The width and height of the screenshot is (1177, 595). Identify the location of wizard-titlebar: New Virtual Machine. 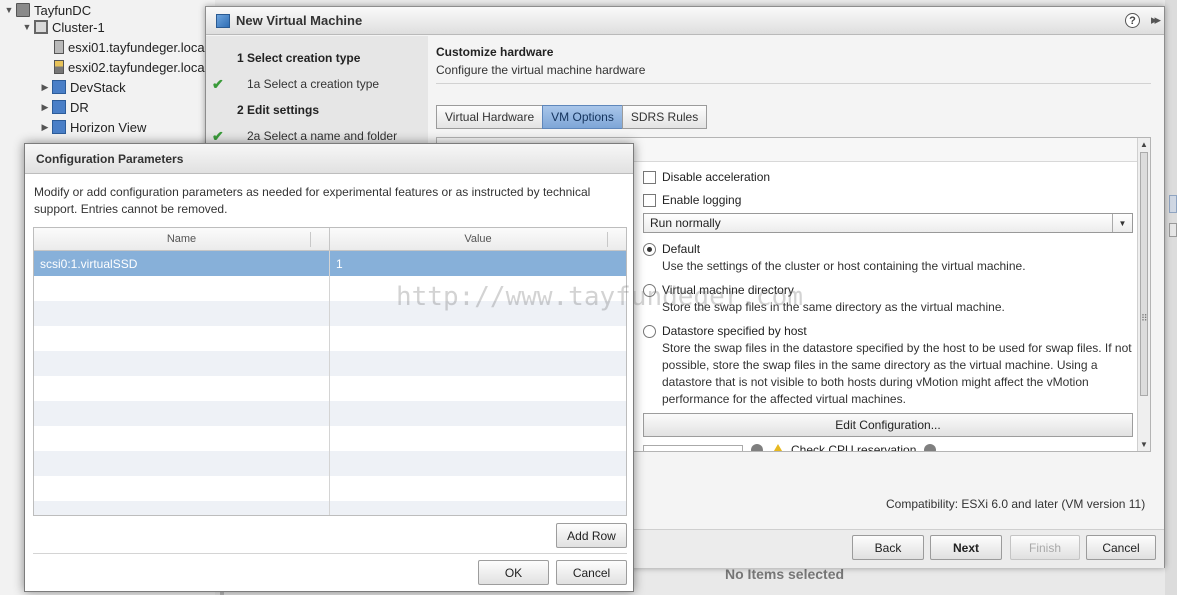
(685, 21).